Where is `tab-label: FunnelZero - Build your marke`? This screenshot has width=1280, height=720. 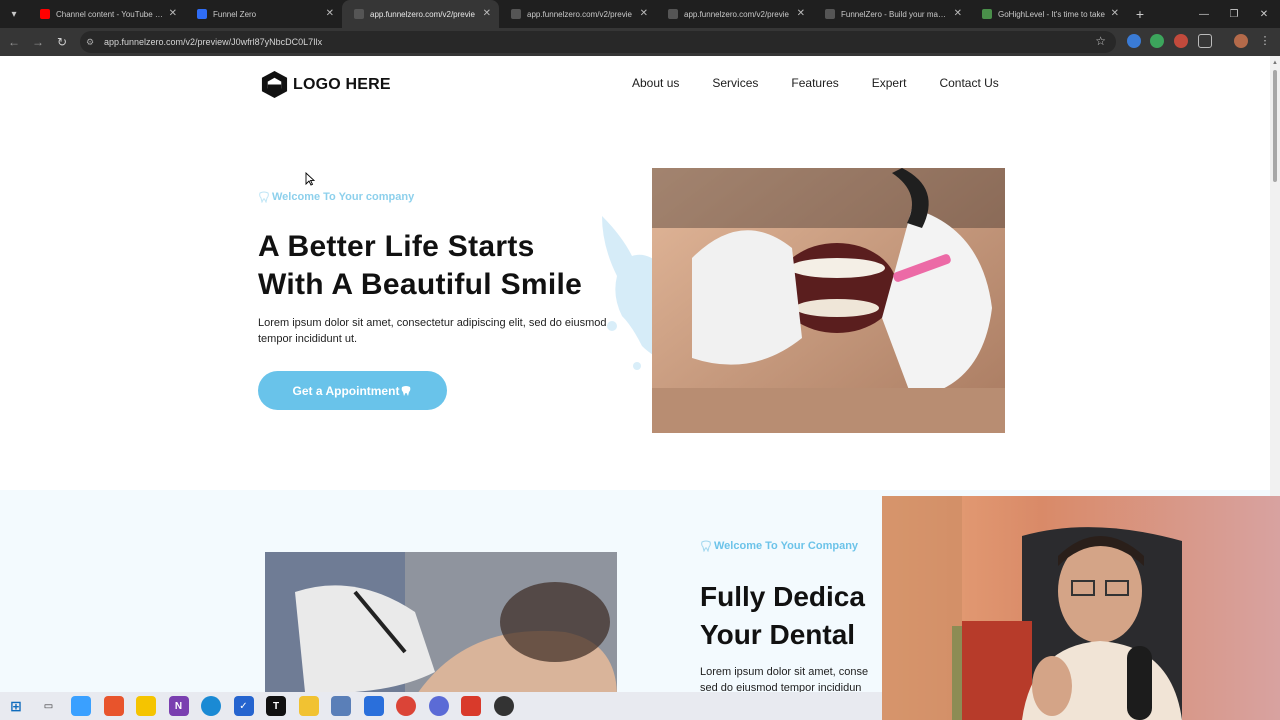 tab-label: FunnelZero - Build your marke is located at coordinates (894, 14).